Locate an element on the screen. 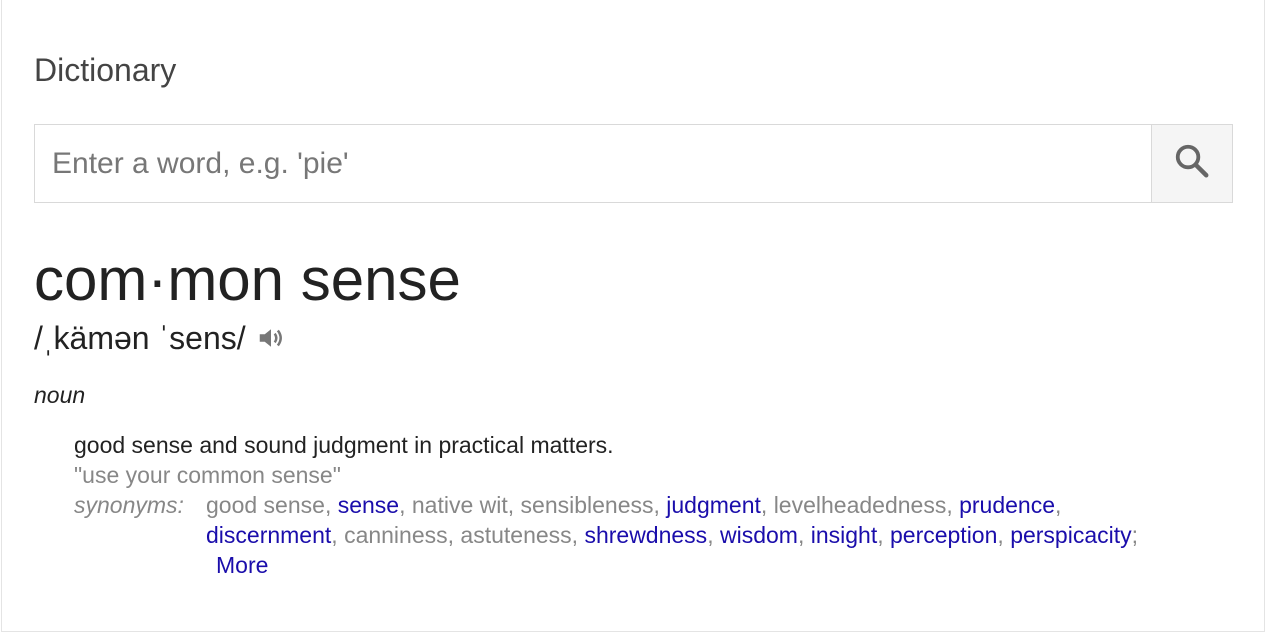  more-synonyms-link: More is located at coordinates (242, 565).